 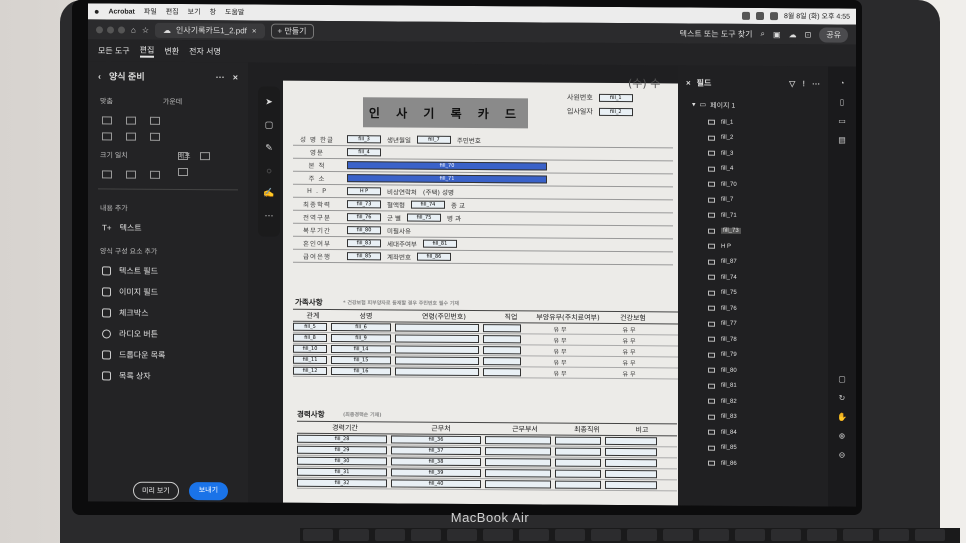 I want to click on field-list-item: fill_83, so click(x=753, y=417).